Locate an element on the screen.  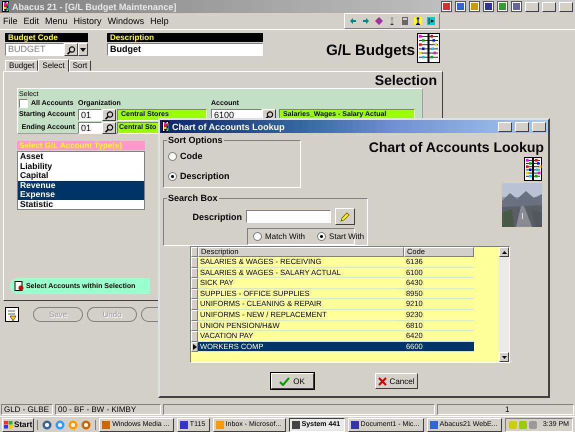
row-selector is located at coordinates (194, 347).